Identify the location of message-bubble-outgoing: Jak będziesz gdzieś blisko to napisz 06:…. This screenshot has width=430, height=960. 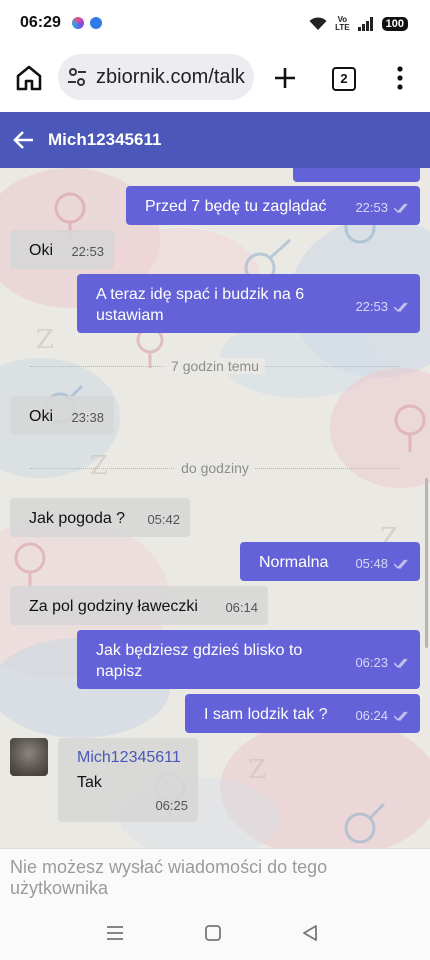
(248, 659).